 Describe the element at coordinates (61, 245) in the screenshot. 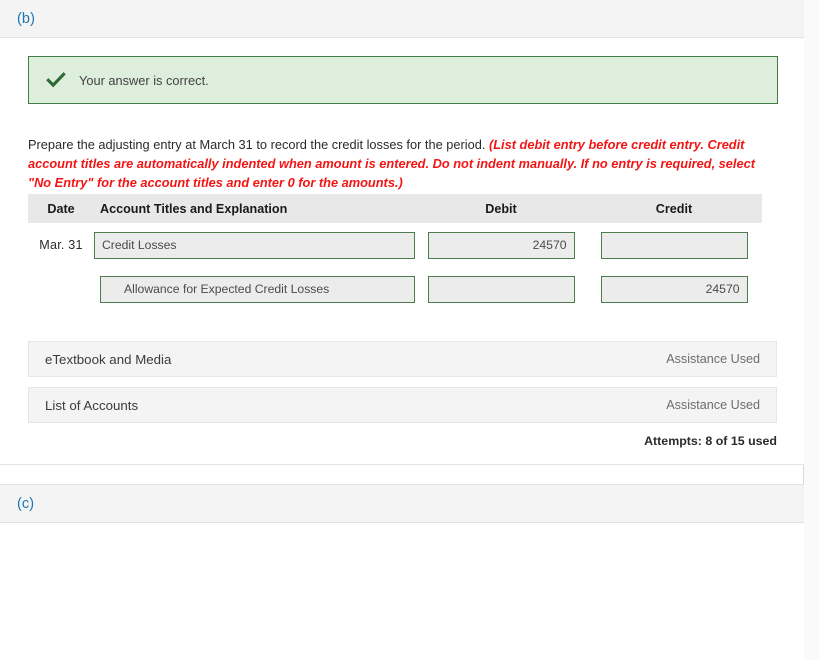

I see `journal-date-1: Mar. 31` at that location.